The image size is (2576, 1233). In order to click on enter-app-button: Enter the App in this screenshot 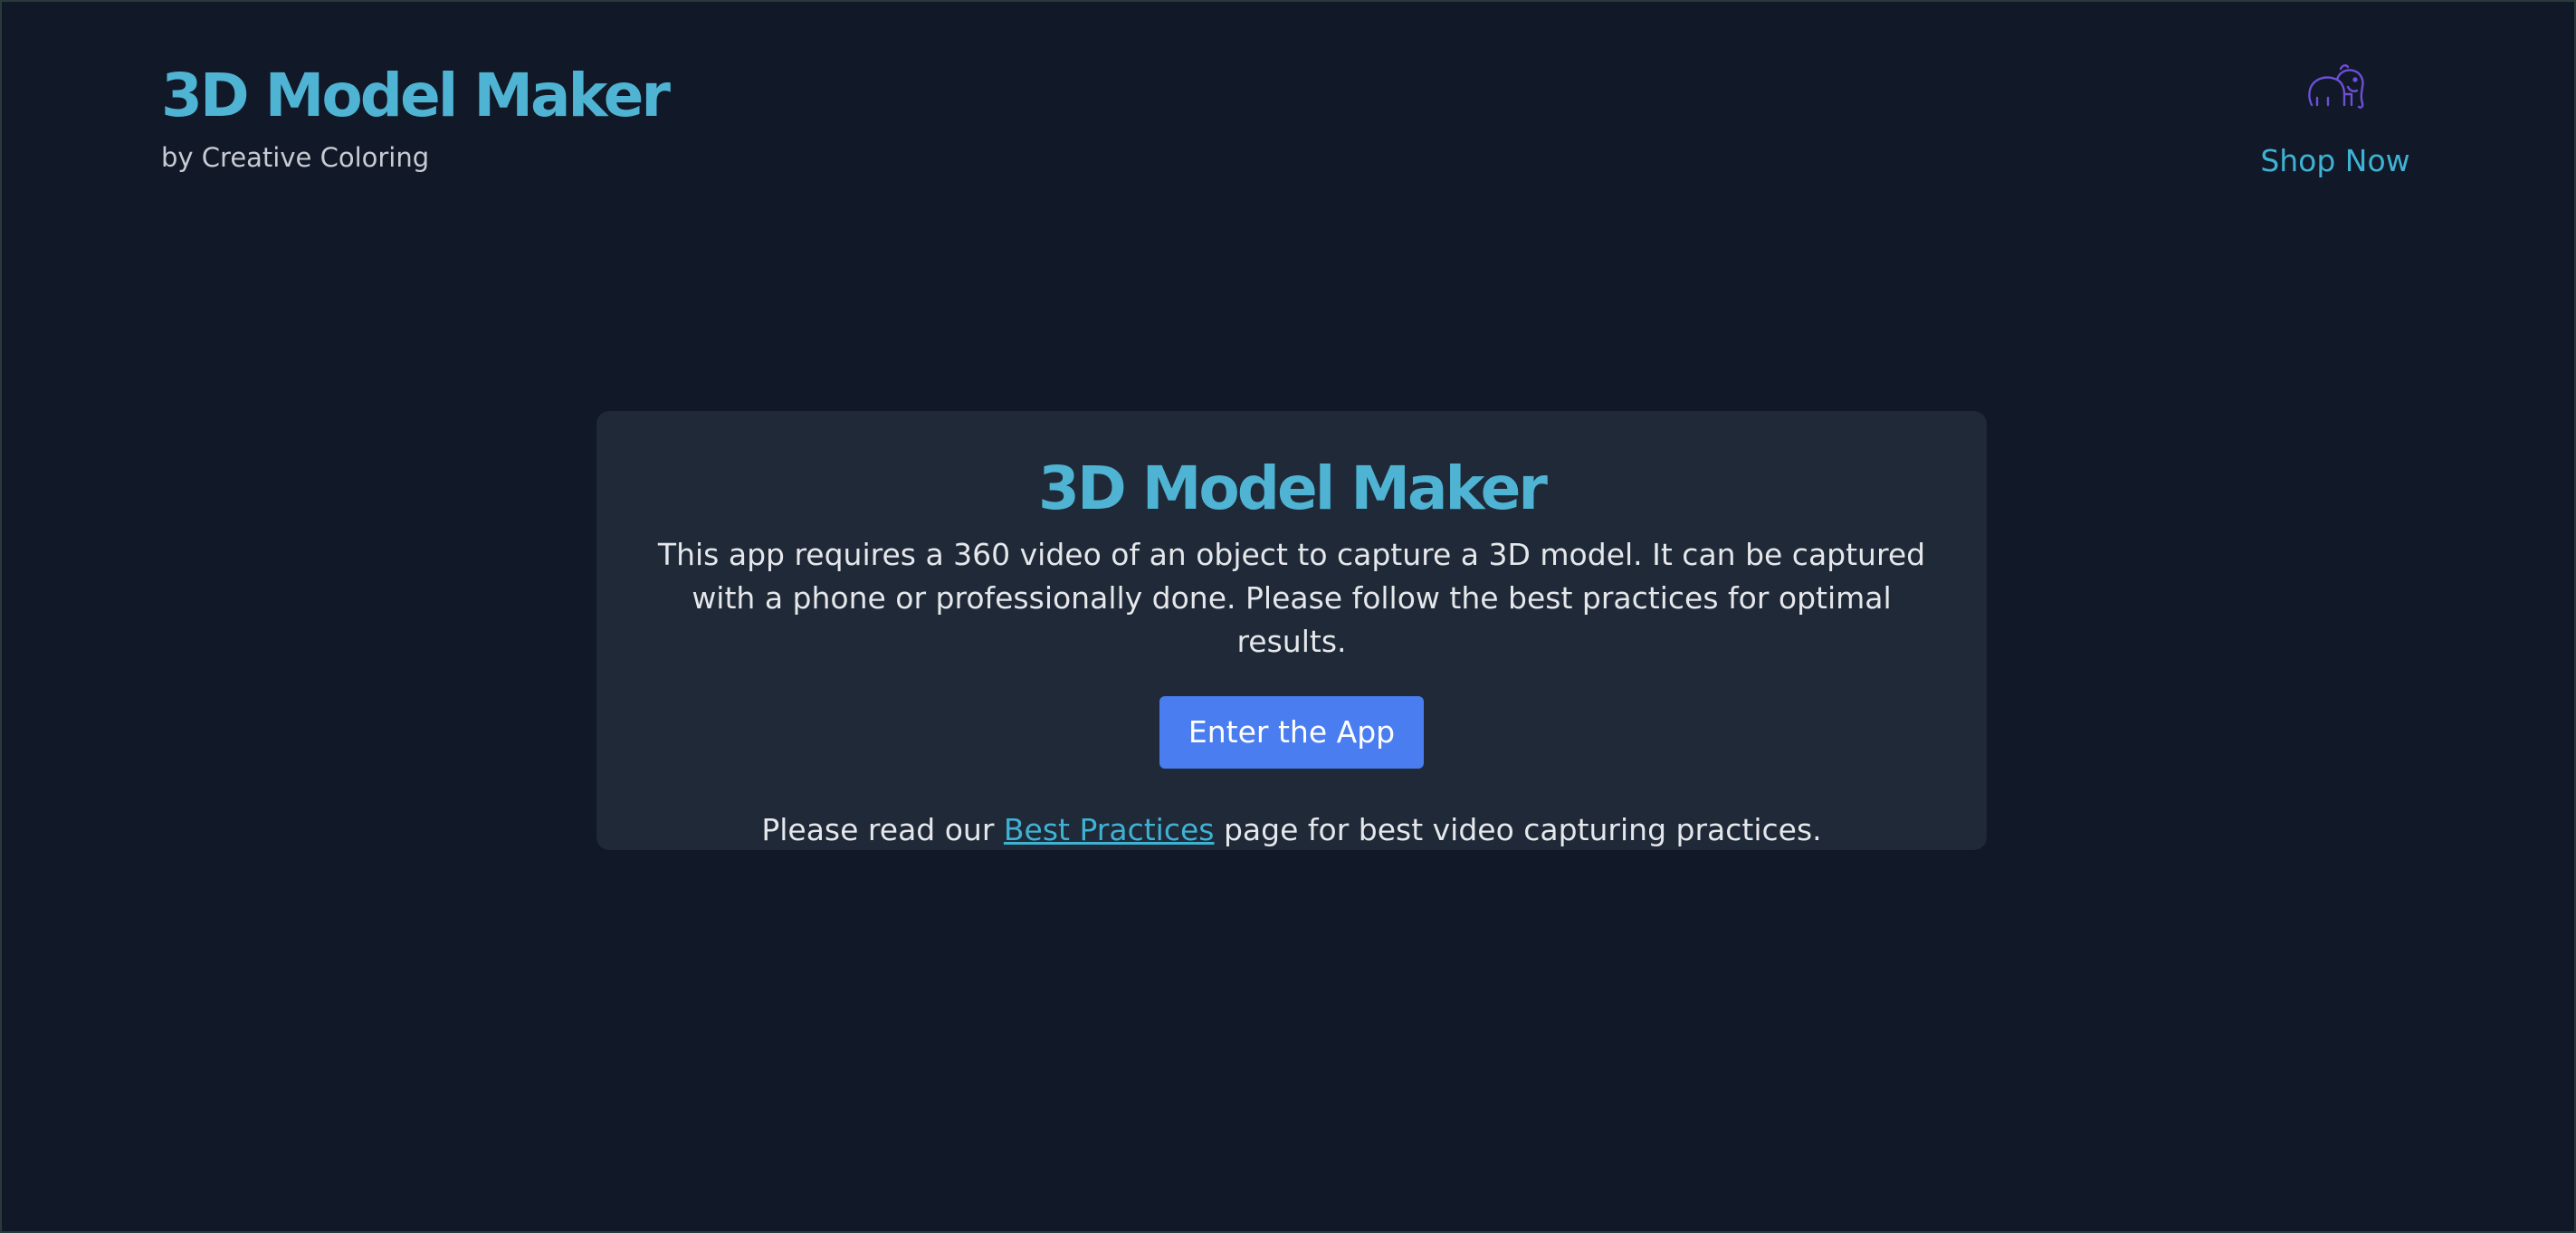, I will do `click(1292, 732)`.